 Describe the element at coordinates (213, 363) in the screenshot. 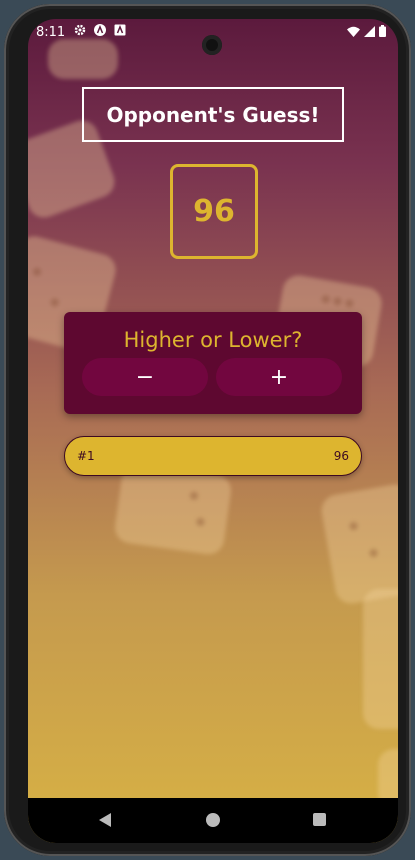

I see `higher-lower-card: Higher or Lower? − +` at that location.